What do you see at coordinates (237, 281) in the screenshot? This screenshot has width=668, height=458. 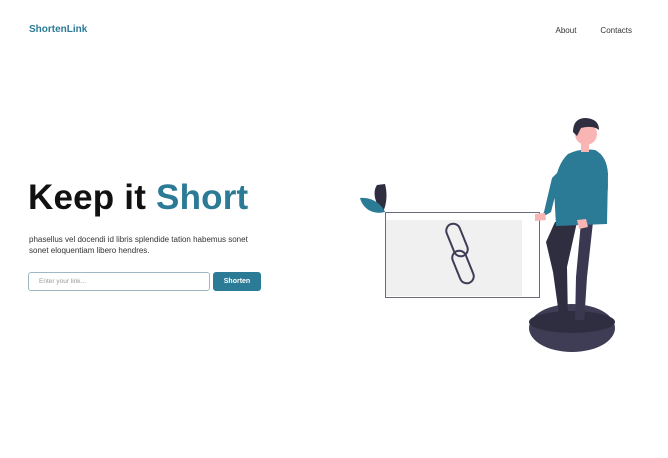 I see `shorten-button: Shorten` at bounding box center [237, 281].